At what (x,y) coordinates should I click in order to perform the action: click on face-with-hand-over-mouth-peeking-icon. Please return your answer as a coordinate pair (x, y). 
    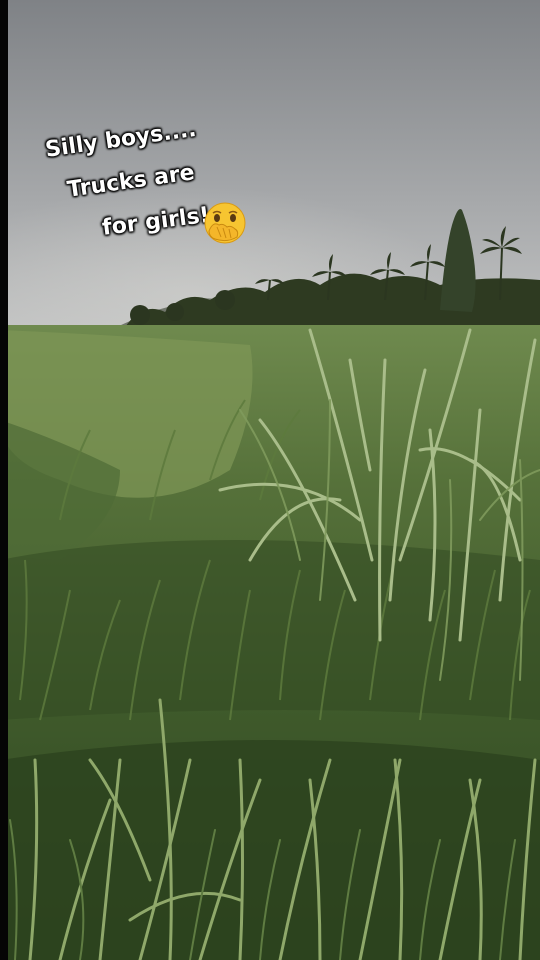
    Looking at the image, I should click on (225, 223).